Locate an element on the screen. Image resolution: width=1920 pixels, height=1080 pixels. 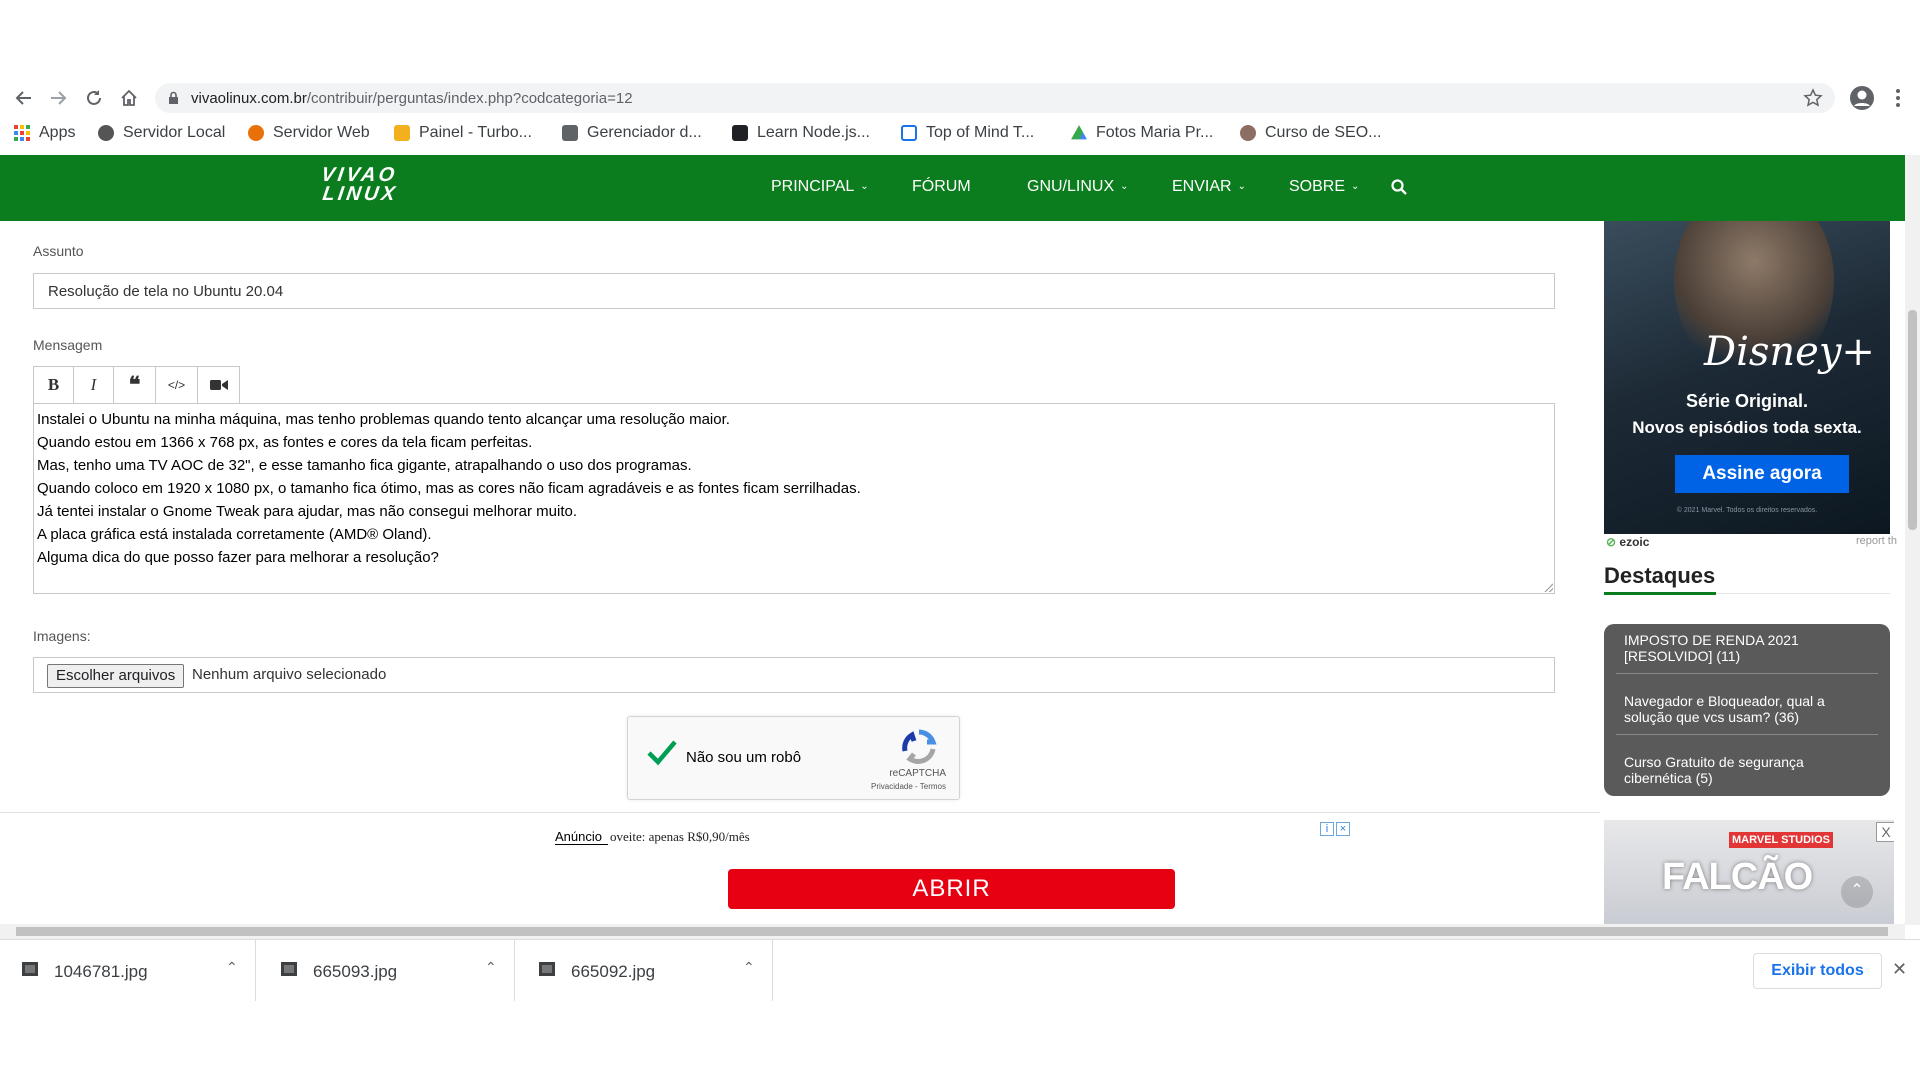
download-item: 665093.jpg ⌃ is located at coordinates (387, 970).